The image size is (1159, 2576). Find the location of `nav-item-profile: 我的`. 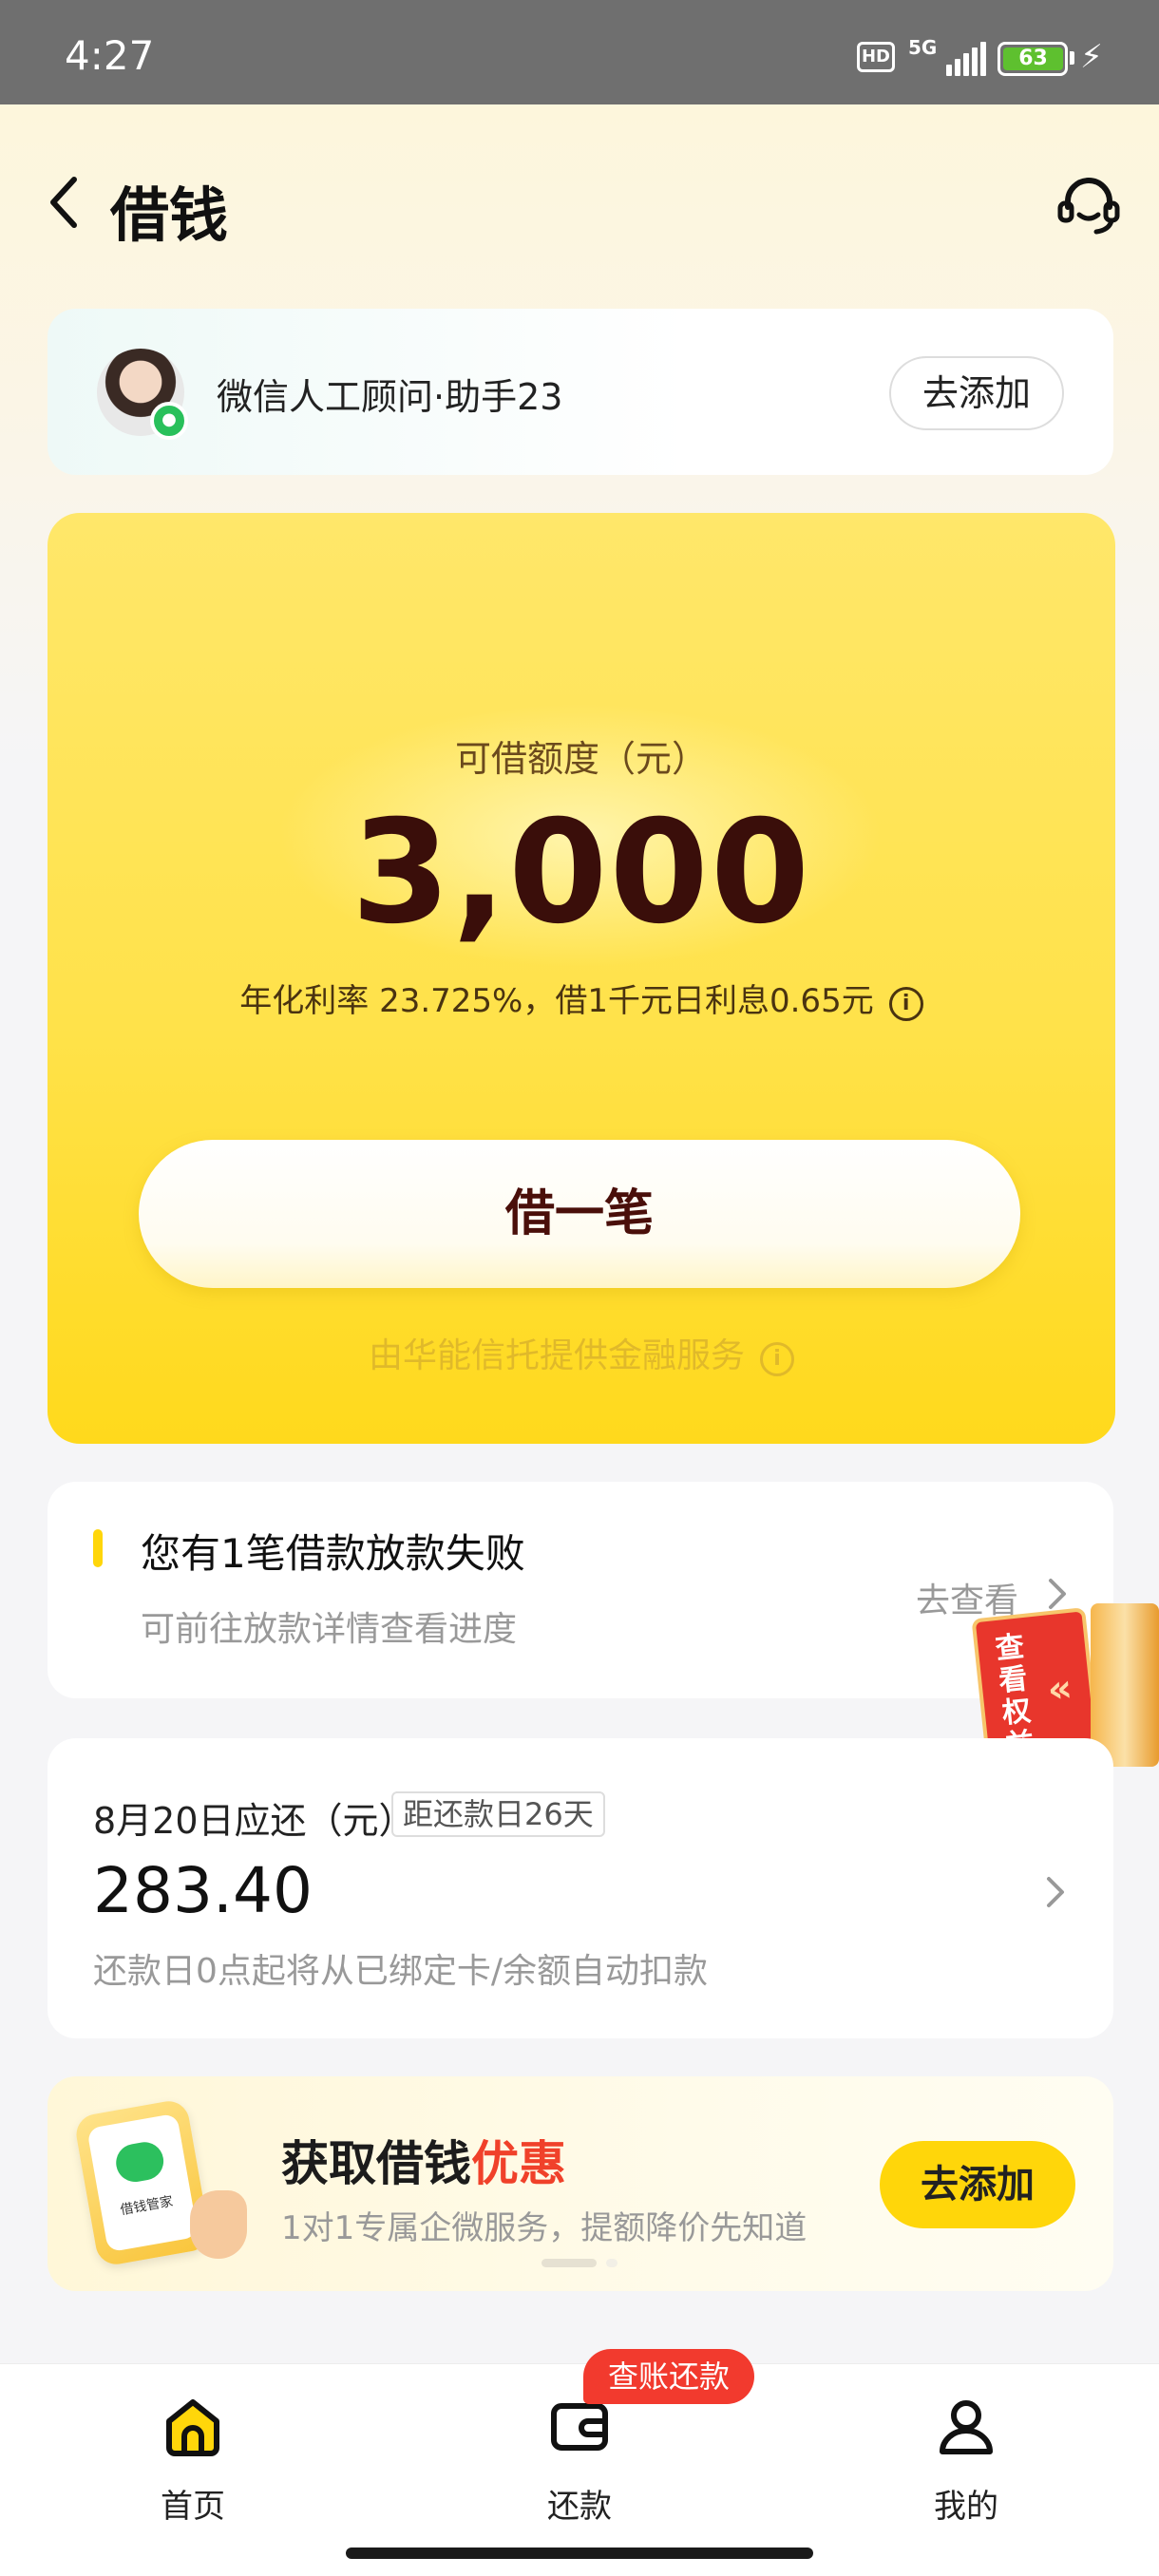

nav-item-profile: 我的 is located at coordinates (966, 2460).